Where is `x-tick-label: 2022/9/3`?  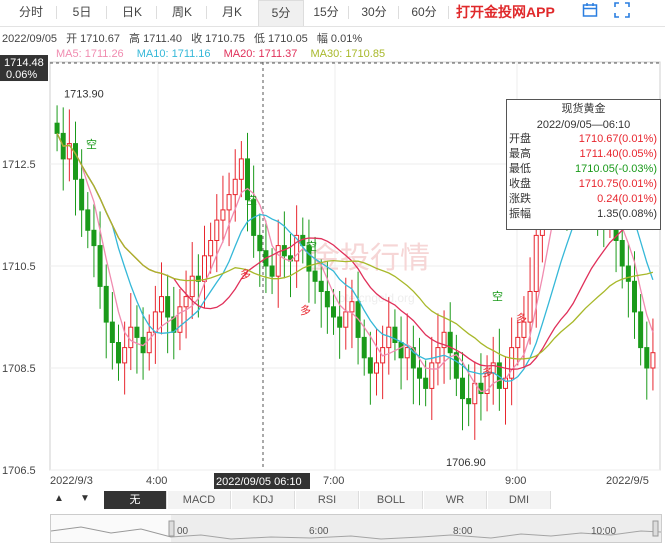
x-tick-label: 2022/9/3 is located at coordinates (71, 481).